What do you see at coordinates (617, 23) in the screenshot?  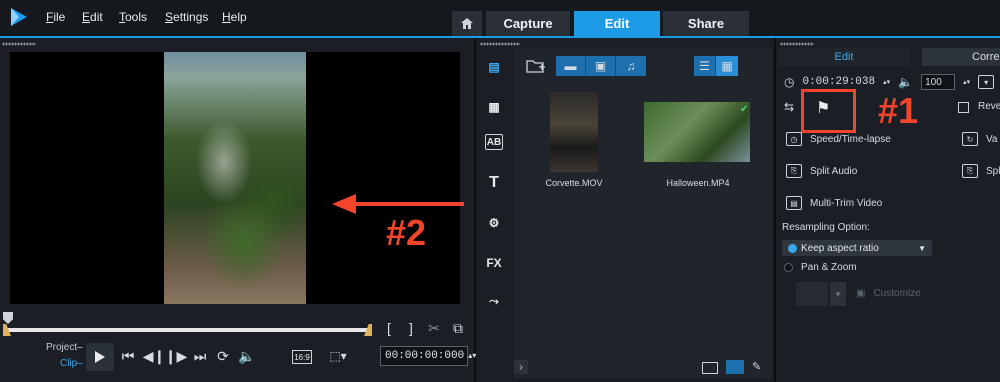 I see `tab-edit: Edit` at bounding box center [617, 23].